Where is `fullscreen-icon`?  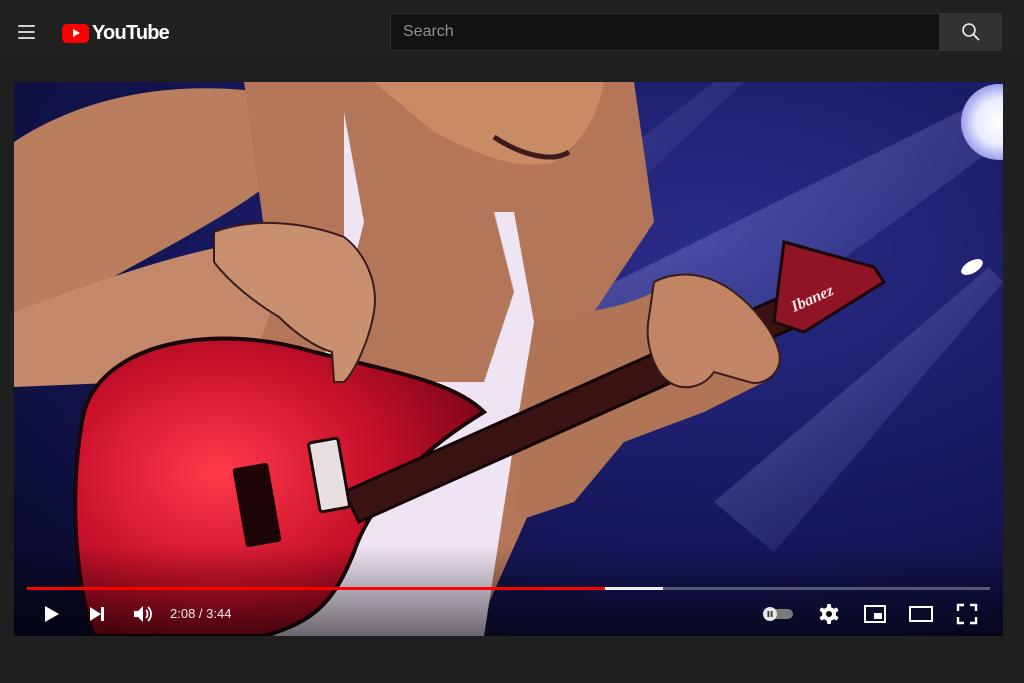
fullscreen-icon is located at coordinates (967, 614).